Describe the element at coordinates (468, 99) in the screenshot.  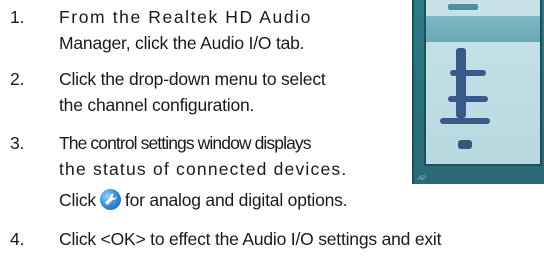
I see `device-arm-bottom` at that location.